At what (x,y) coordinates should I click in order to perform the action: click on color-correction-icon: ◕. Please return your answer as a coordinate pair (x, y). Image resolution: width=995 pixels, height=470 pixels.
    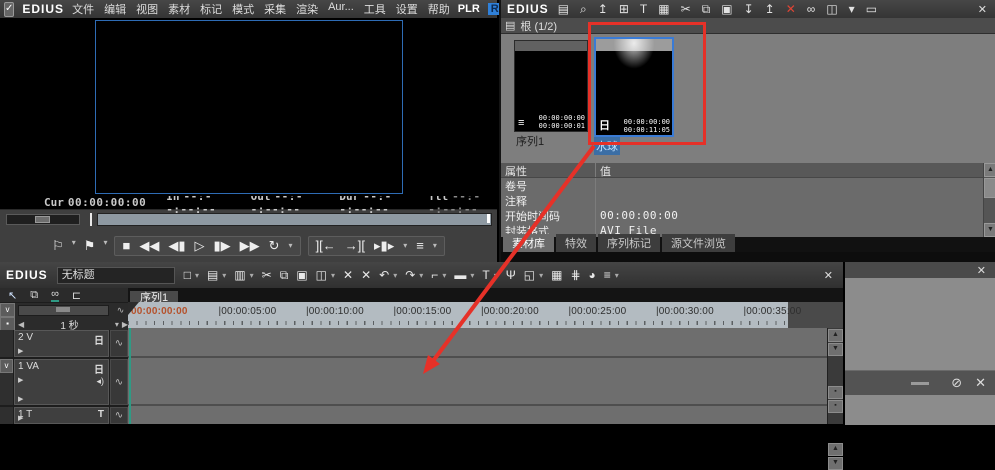
    Looking at the image, I should click on (592, 275).